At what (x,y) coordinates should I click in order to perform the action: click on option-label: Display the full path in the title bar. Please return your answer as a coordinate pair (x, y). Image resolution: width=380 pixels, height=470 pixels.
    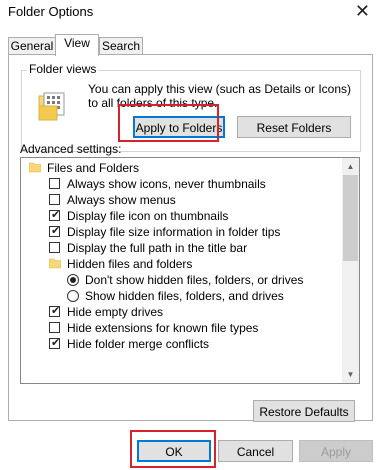
    Looking at the image, I should click on (157, 248).